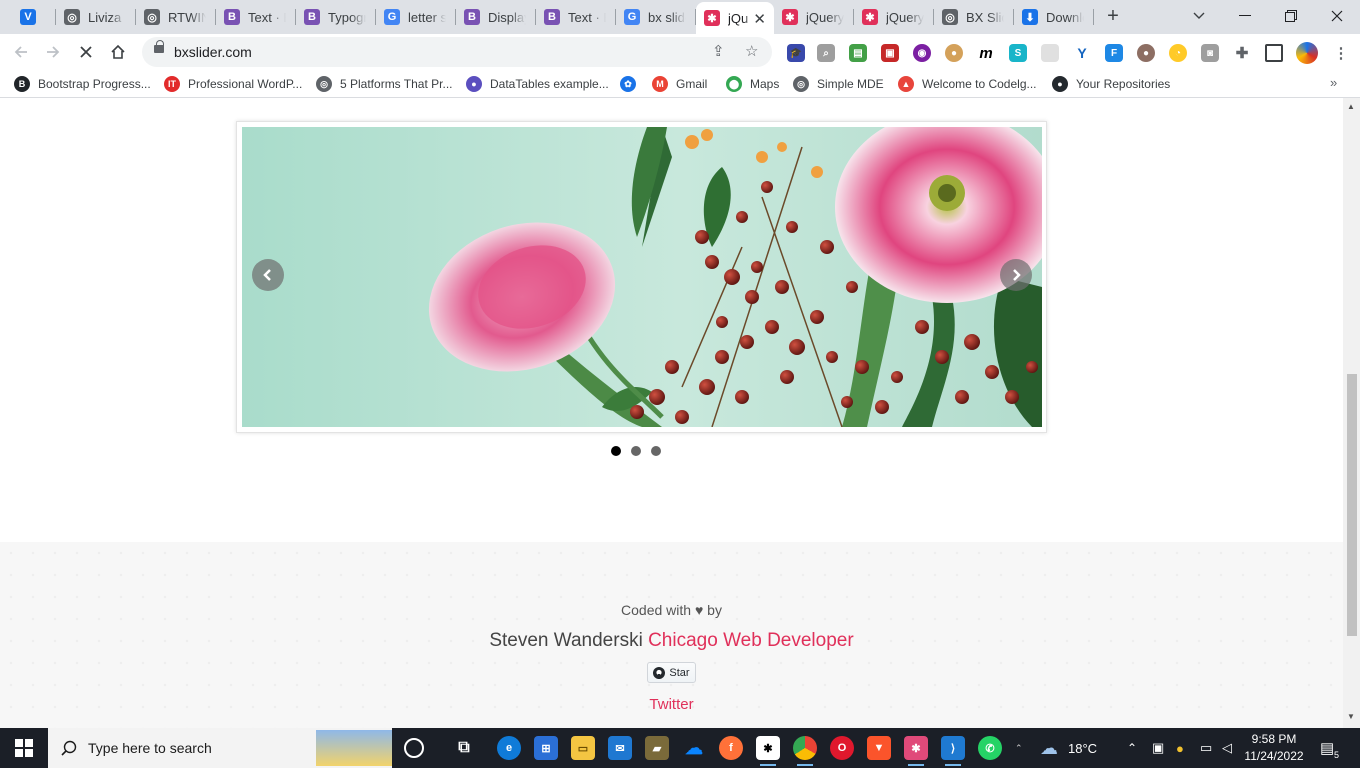  What do you see at coordinates (890, 53) in the screenshot?
I see `extension-grid-icon: ▣` at bounding box center [890, 53].